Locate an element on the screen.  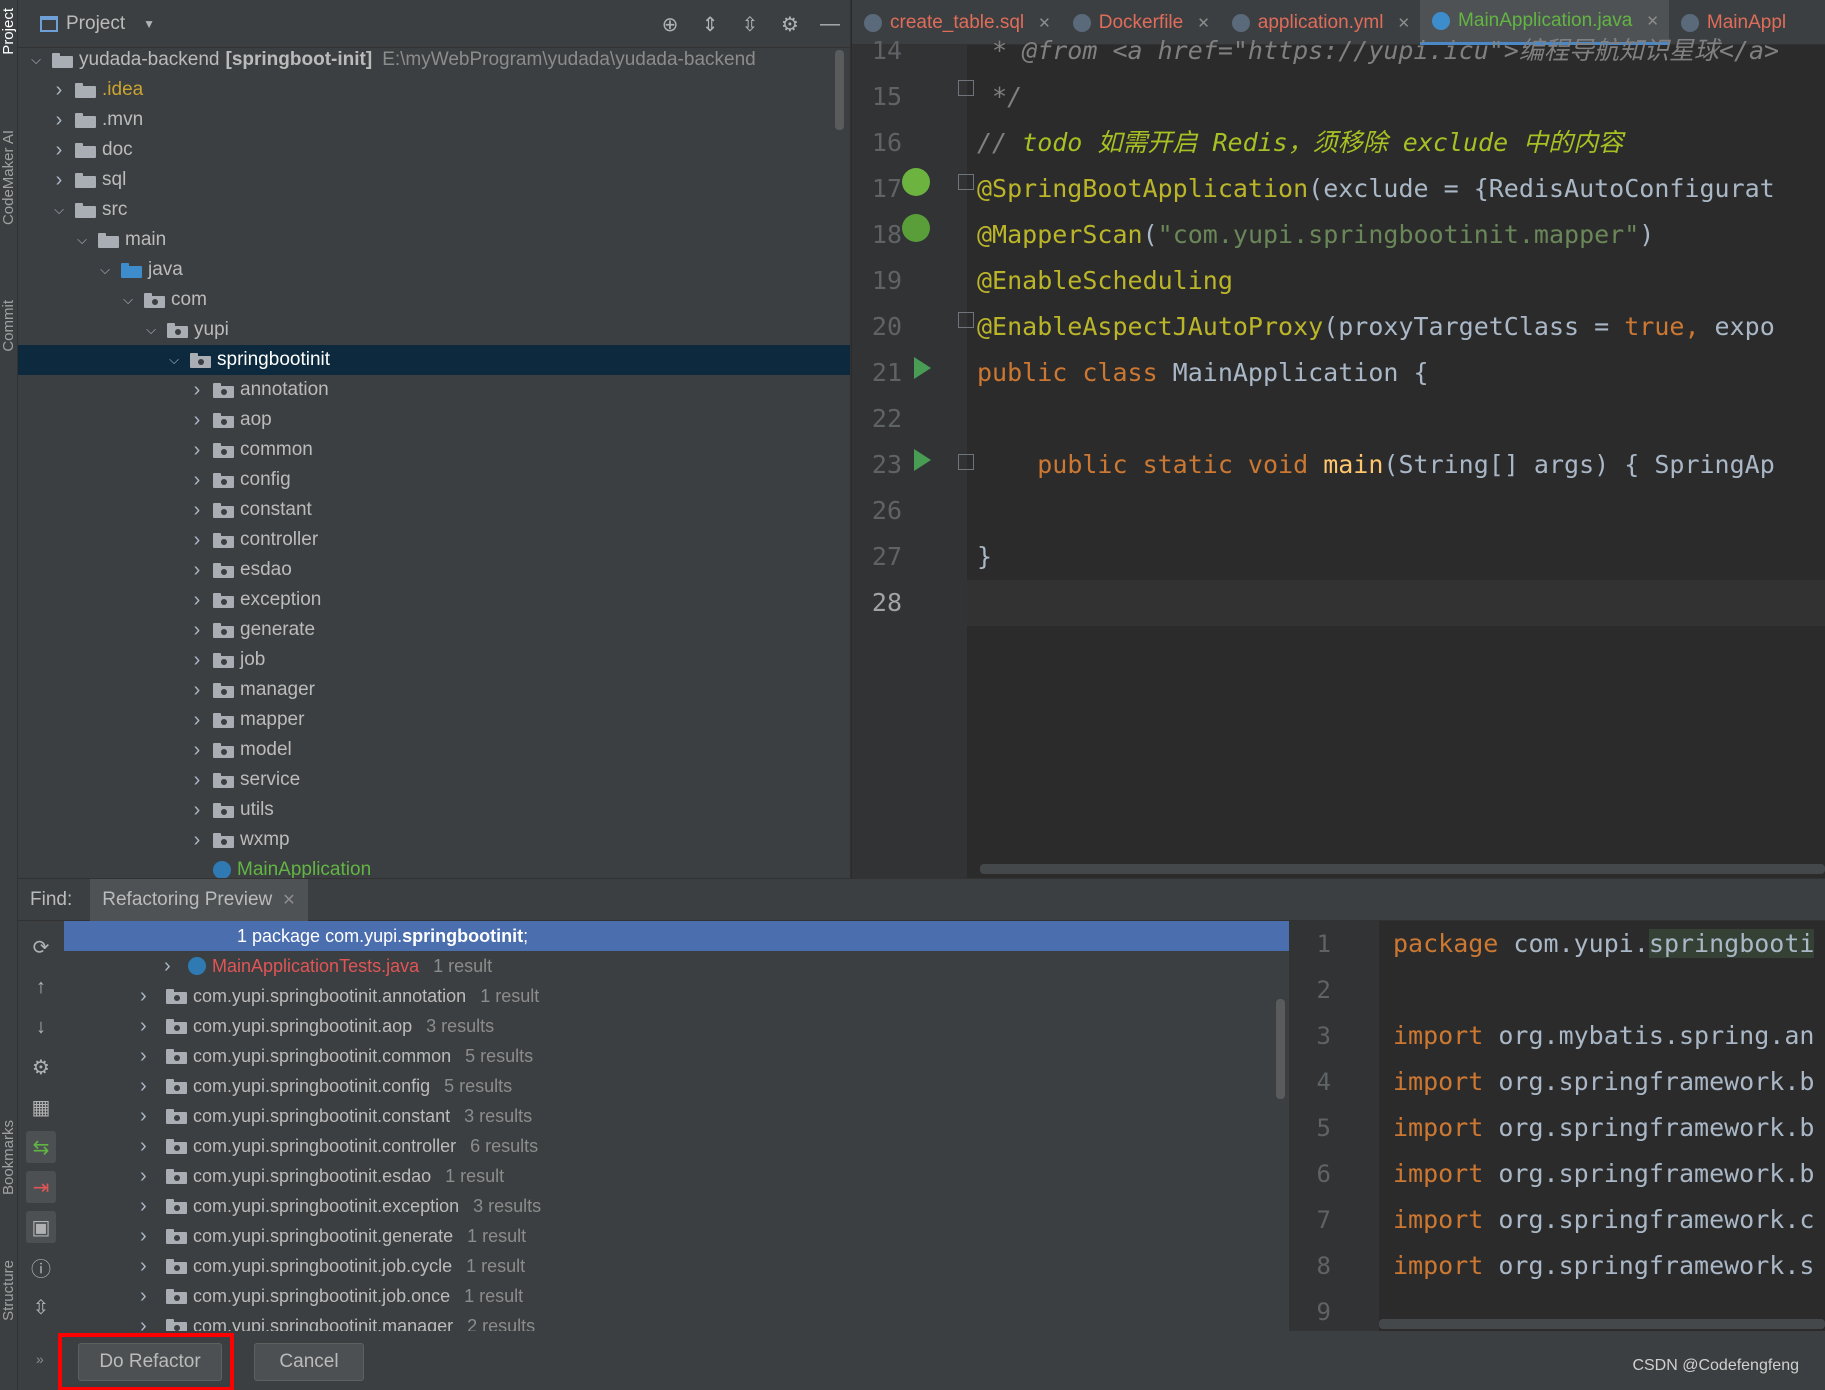
stripe-tab-codemaker: CodeMaker AI is located at coordinates (9, 177).